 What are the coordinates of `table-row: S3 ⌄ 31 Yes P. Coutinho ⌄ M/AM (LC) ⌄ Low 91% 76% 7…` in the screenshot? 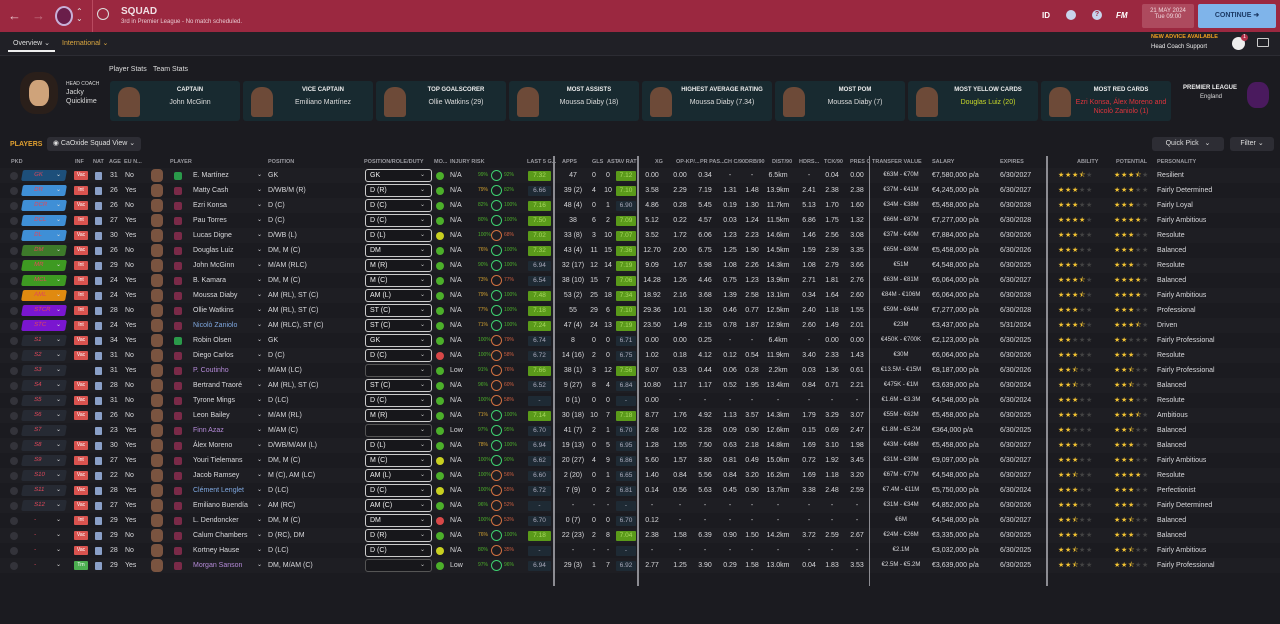 It's located at (640, 370).